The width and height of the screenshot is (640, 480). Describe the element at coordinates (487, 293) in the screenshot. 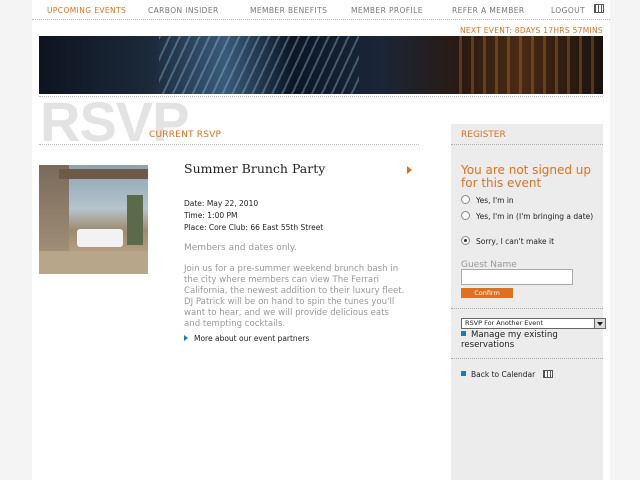

I see `confirm-button: Confirm` at that location.